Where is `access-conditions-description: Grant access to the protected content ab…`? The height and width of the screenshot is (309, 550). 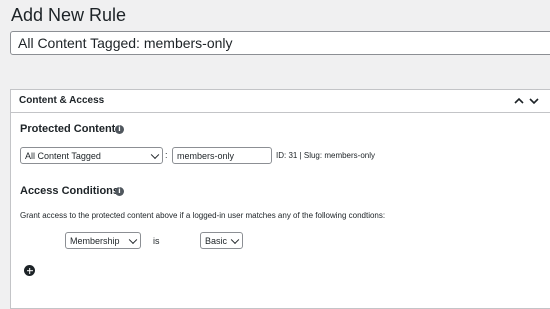
access-conditions-description: Grant access to the protected content ab… is located at coordinates (203, 215).